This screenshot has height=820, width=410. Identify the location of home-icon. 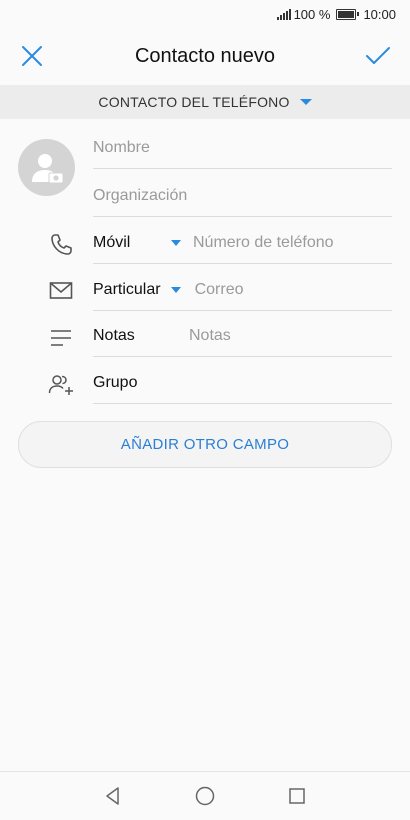
(205, 796).